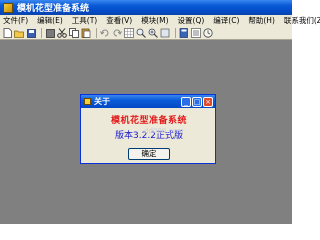  I want to click on new-file-icon, so click(7, 33).